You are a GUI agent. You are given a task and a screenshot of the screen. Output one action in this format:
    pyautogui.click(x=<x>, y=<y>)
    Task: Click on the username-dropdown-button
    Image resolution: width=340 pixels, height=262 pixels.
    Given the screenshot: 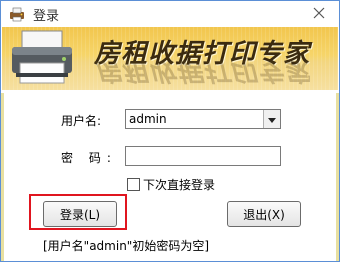 What is the action you would take?
    pyautogui.click(x=271, y=119)
    